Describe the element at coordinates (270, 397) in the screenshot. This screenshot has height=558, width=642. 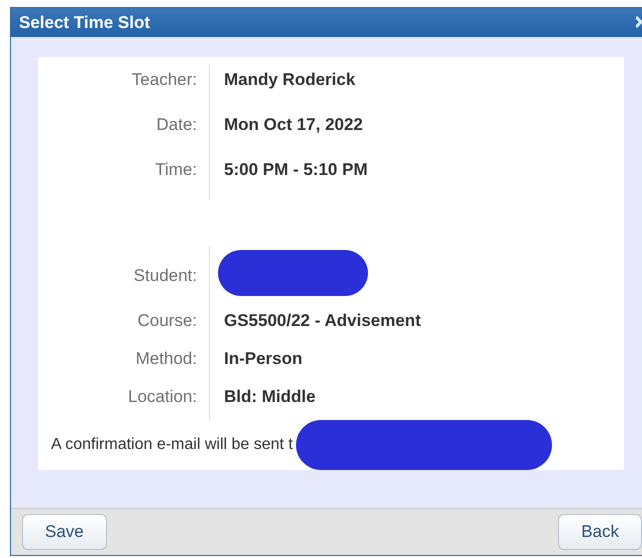
I see `field-value: Bld: Middle` at that location.